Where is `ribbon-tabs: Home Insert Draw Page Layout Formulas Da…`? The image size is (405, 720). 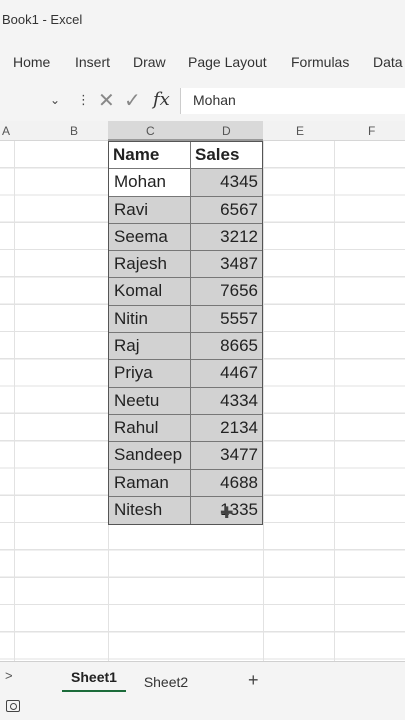 ribbon-tabs: Home Insert Draw Page Layout Formulas Da… is located at coordinates (202, 63).